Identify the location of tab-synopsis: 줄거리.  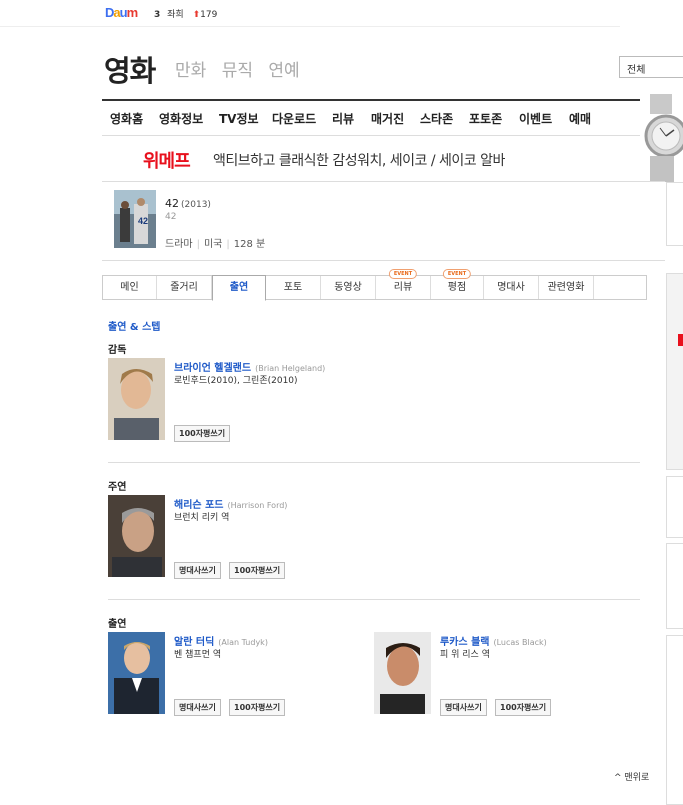
(184, 287).